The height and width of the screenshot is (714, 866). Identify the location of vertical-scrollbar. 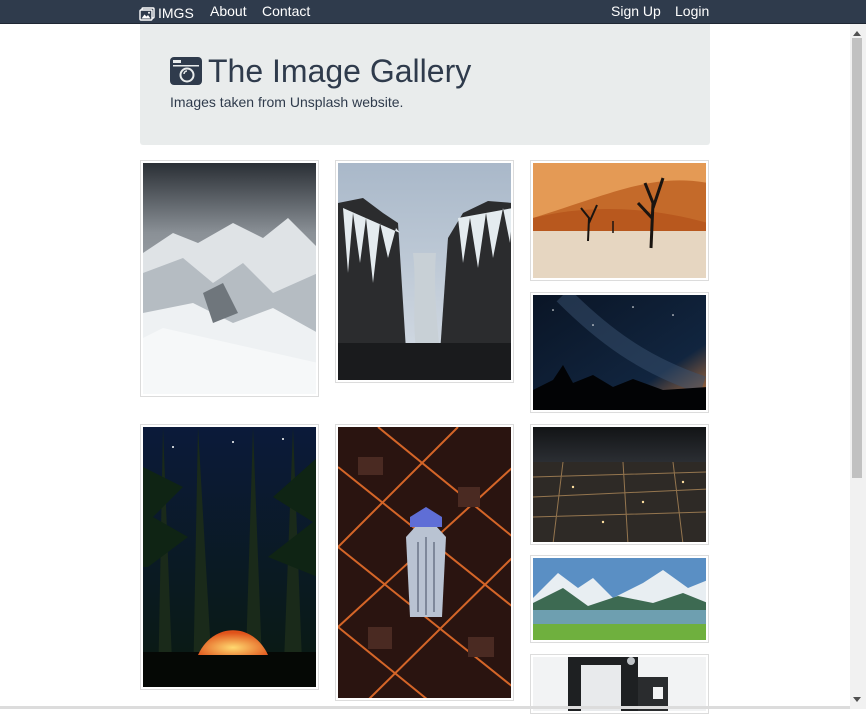
(858, 366).